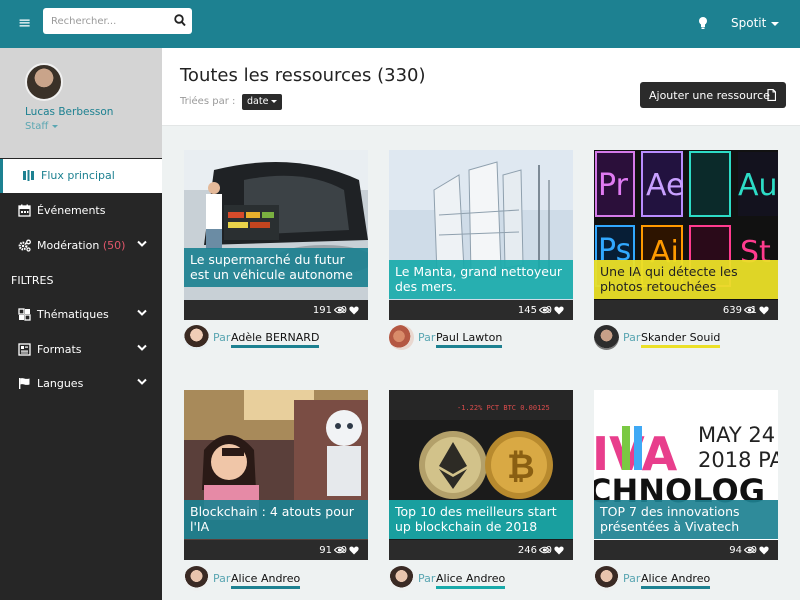 The height and width of the screenshot is (600, 800). I want to click on adobe-au-text: Au, so click(758, 185).